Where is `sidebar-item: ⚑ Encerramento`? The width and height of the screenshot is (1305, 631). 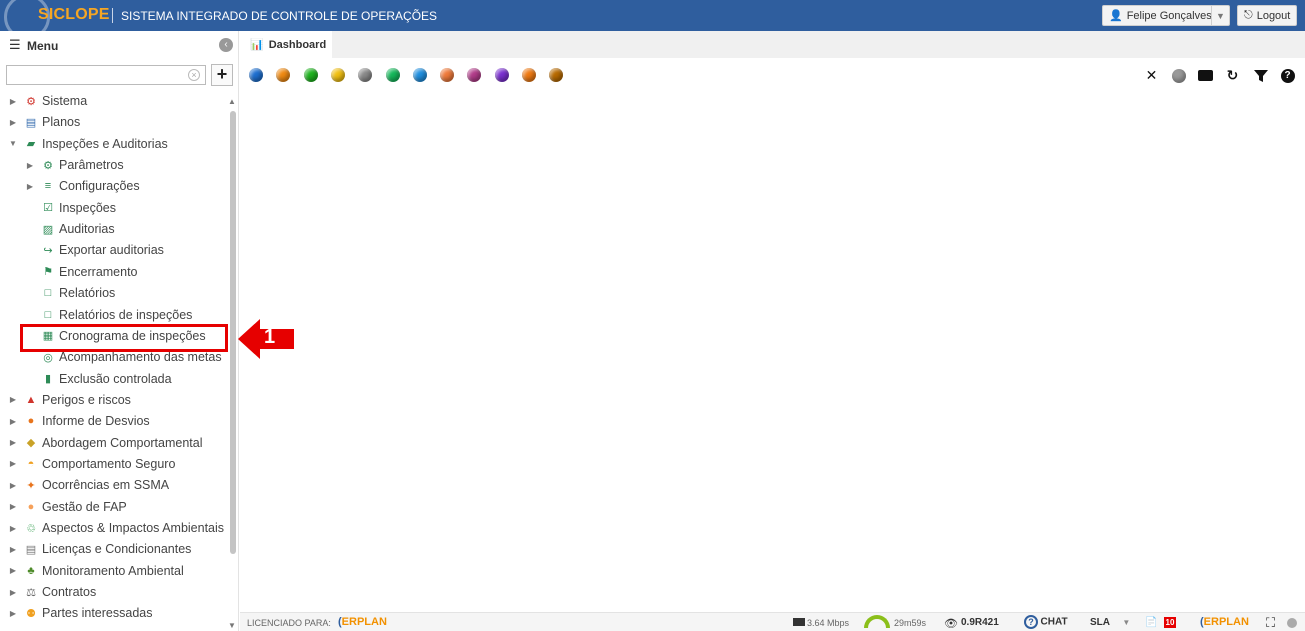 sidebar-item: ⚑ Encerramento is located at coordinates (81, 272).